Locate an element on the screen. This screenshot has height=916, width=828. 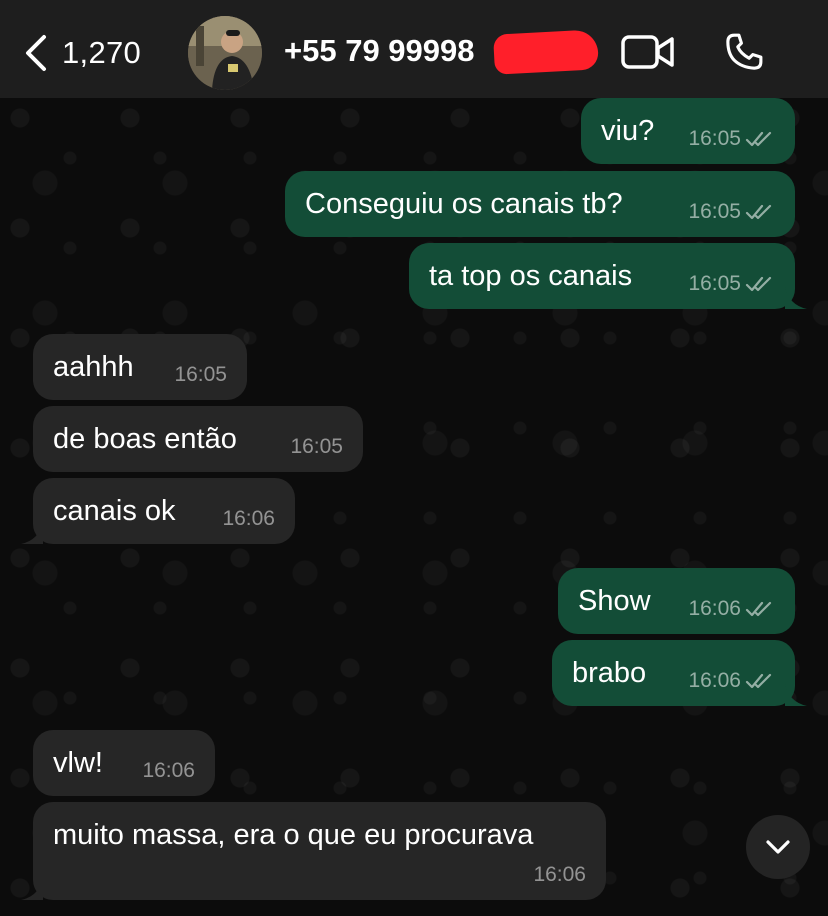
message-bubble-incoming: aahhh 16:05 is located at coordinates (140, 367).